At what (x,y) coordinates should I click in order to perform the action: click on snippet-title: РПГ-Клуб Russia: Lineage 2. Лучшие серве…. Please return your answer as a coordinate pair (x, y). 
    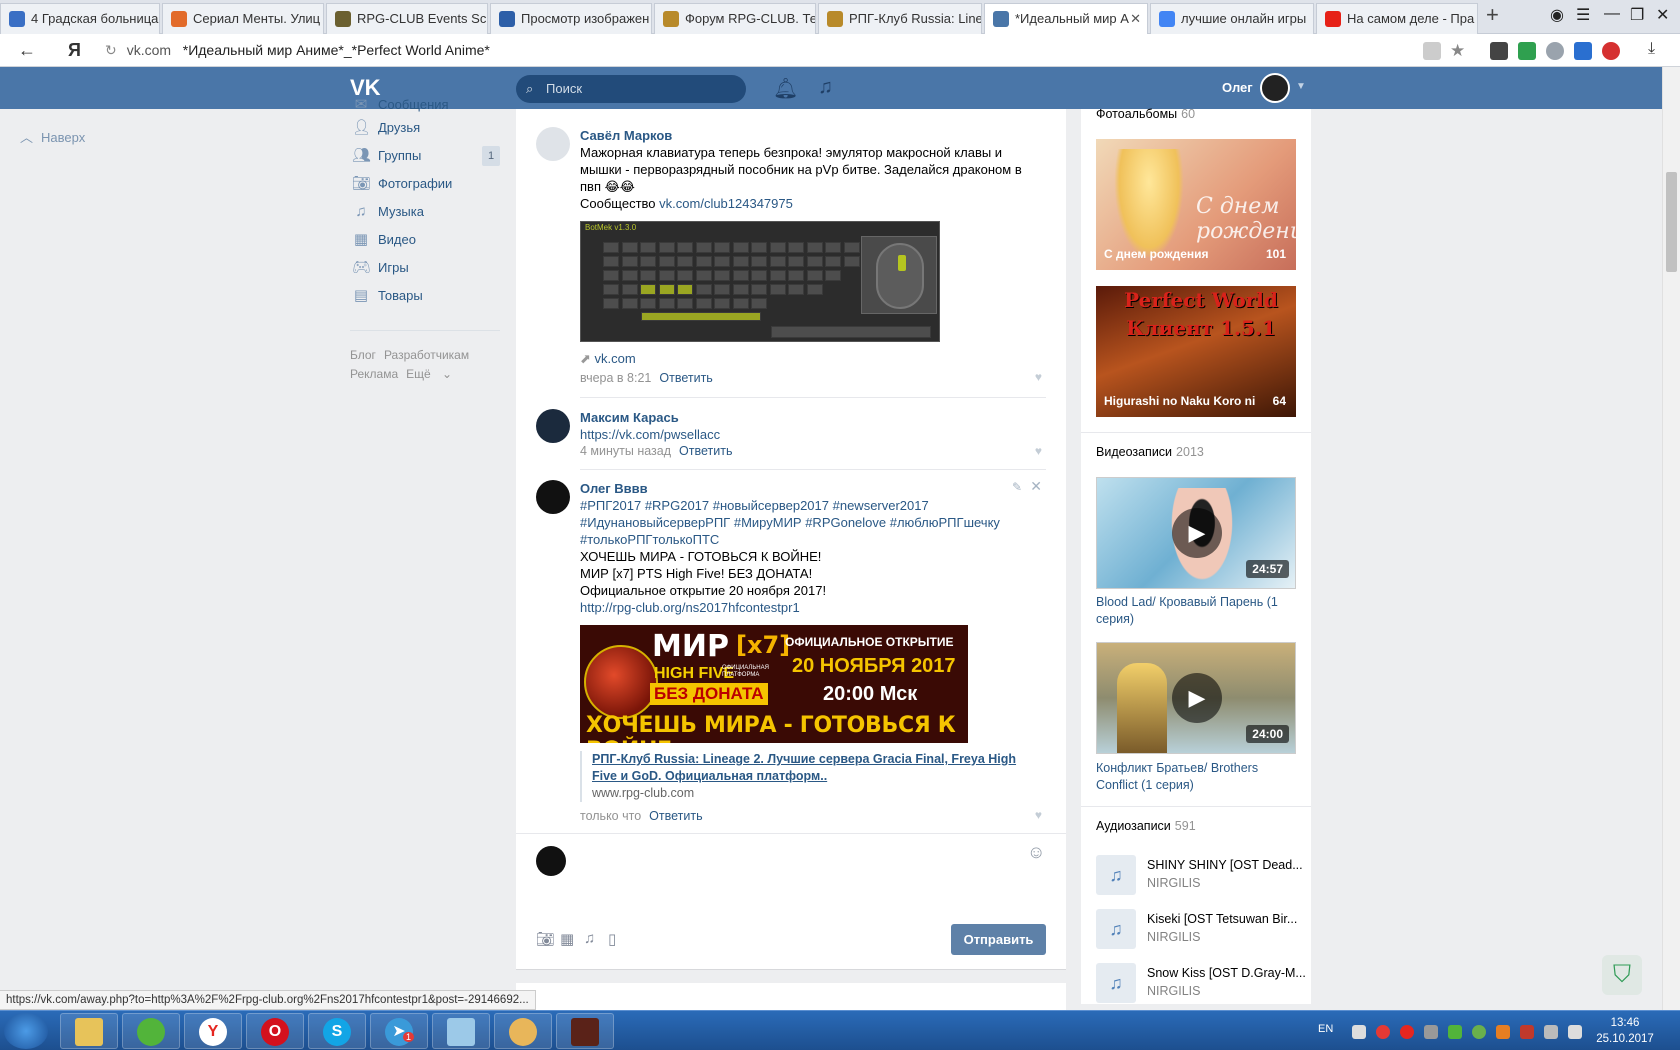
    Looking at the image, I should click on (811, 768).